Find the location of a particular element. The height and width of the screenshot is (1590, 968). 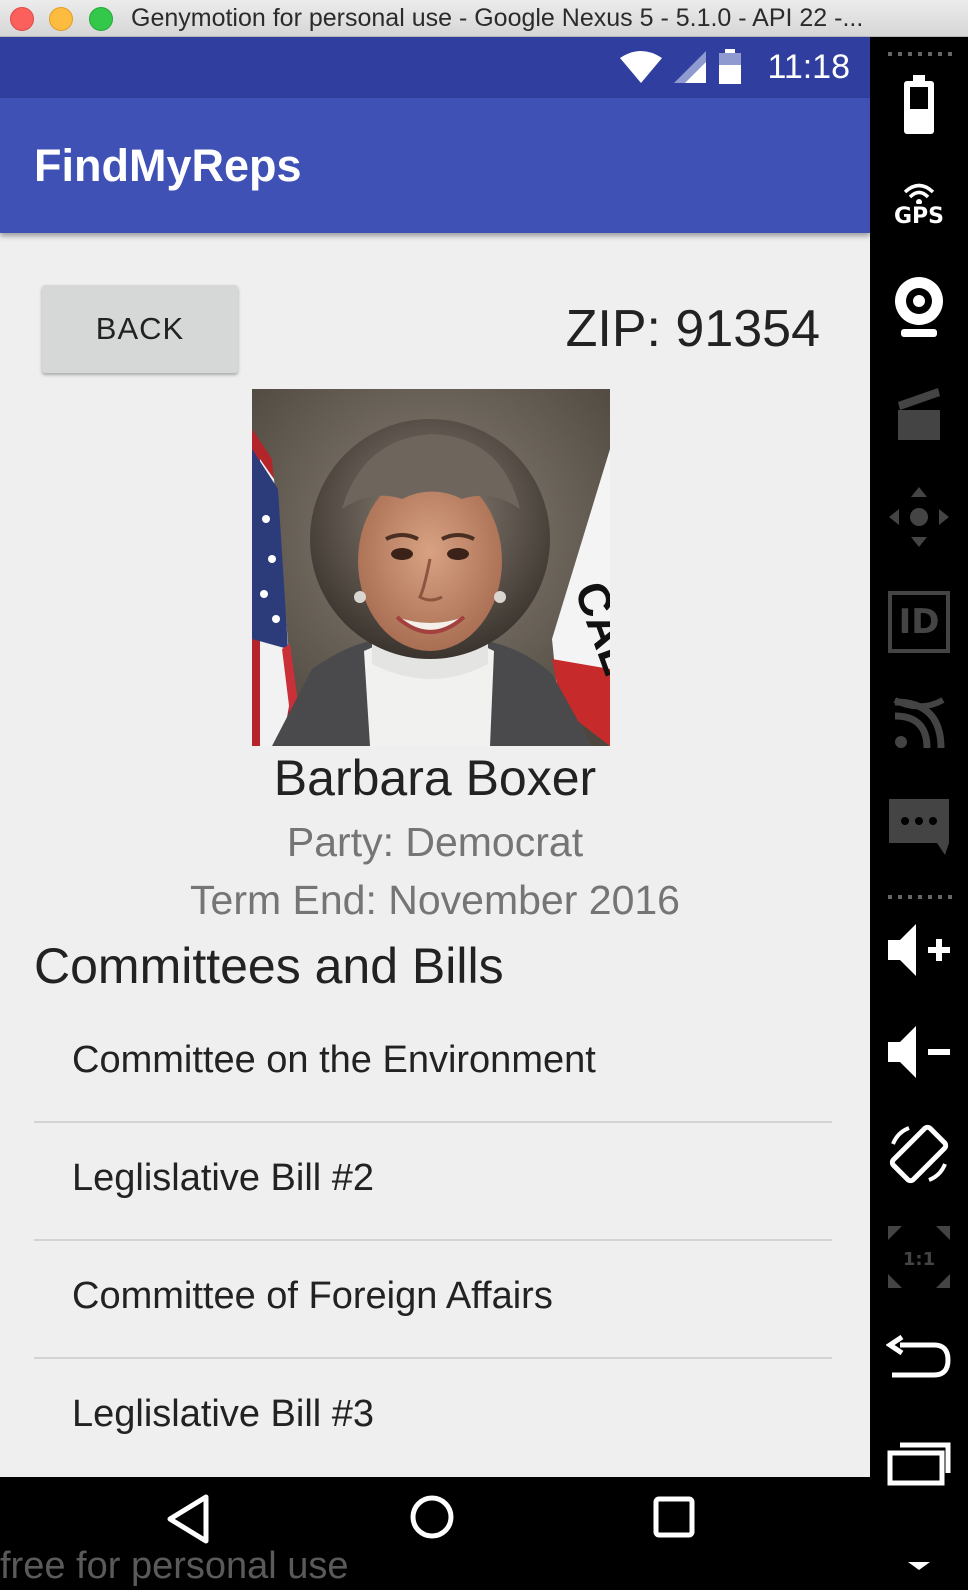

network-control-icon is located at coordinates (919, 724).